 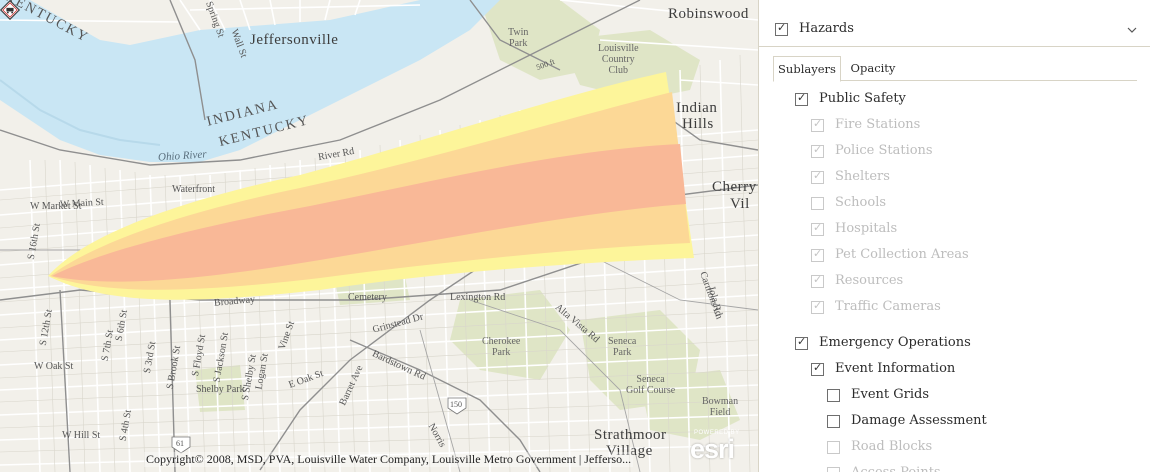 What do you see at coordinates (194, 189) in the screenshot?
I see `label-waterfront: Waterfront` at bounding box center [194, 189].